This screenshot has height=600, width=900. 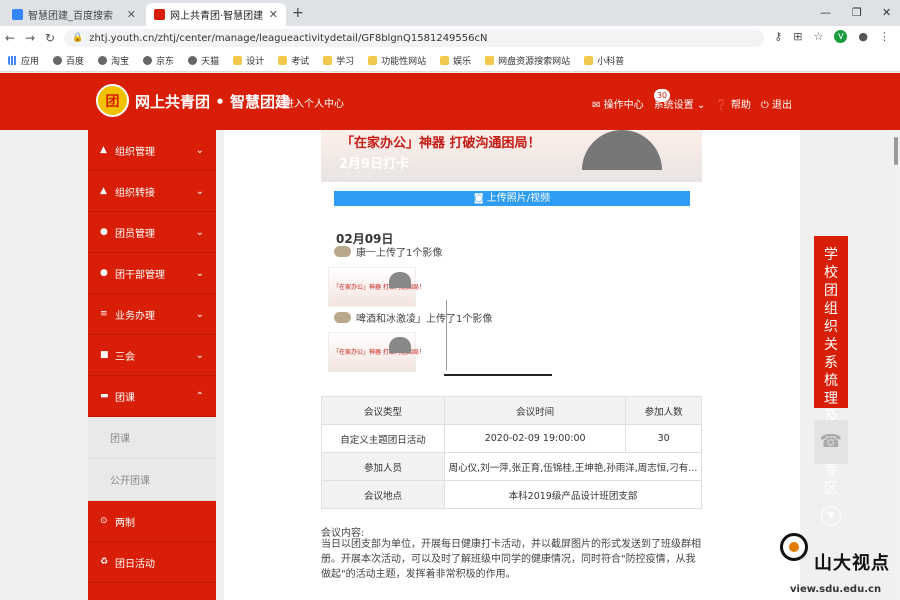 I want to click on table-header: 会议类型, so click(x=383, y=410).